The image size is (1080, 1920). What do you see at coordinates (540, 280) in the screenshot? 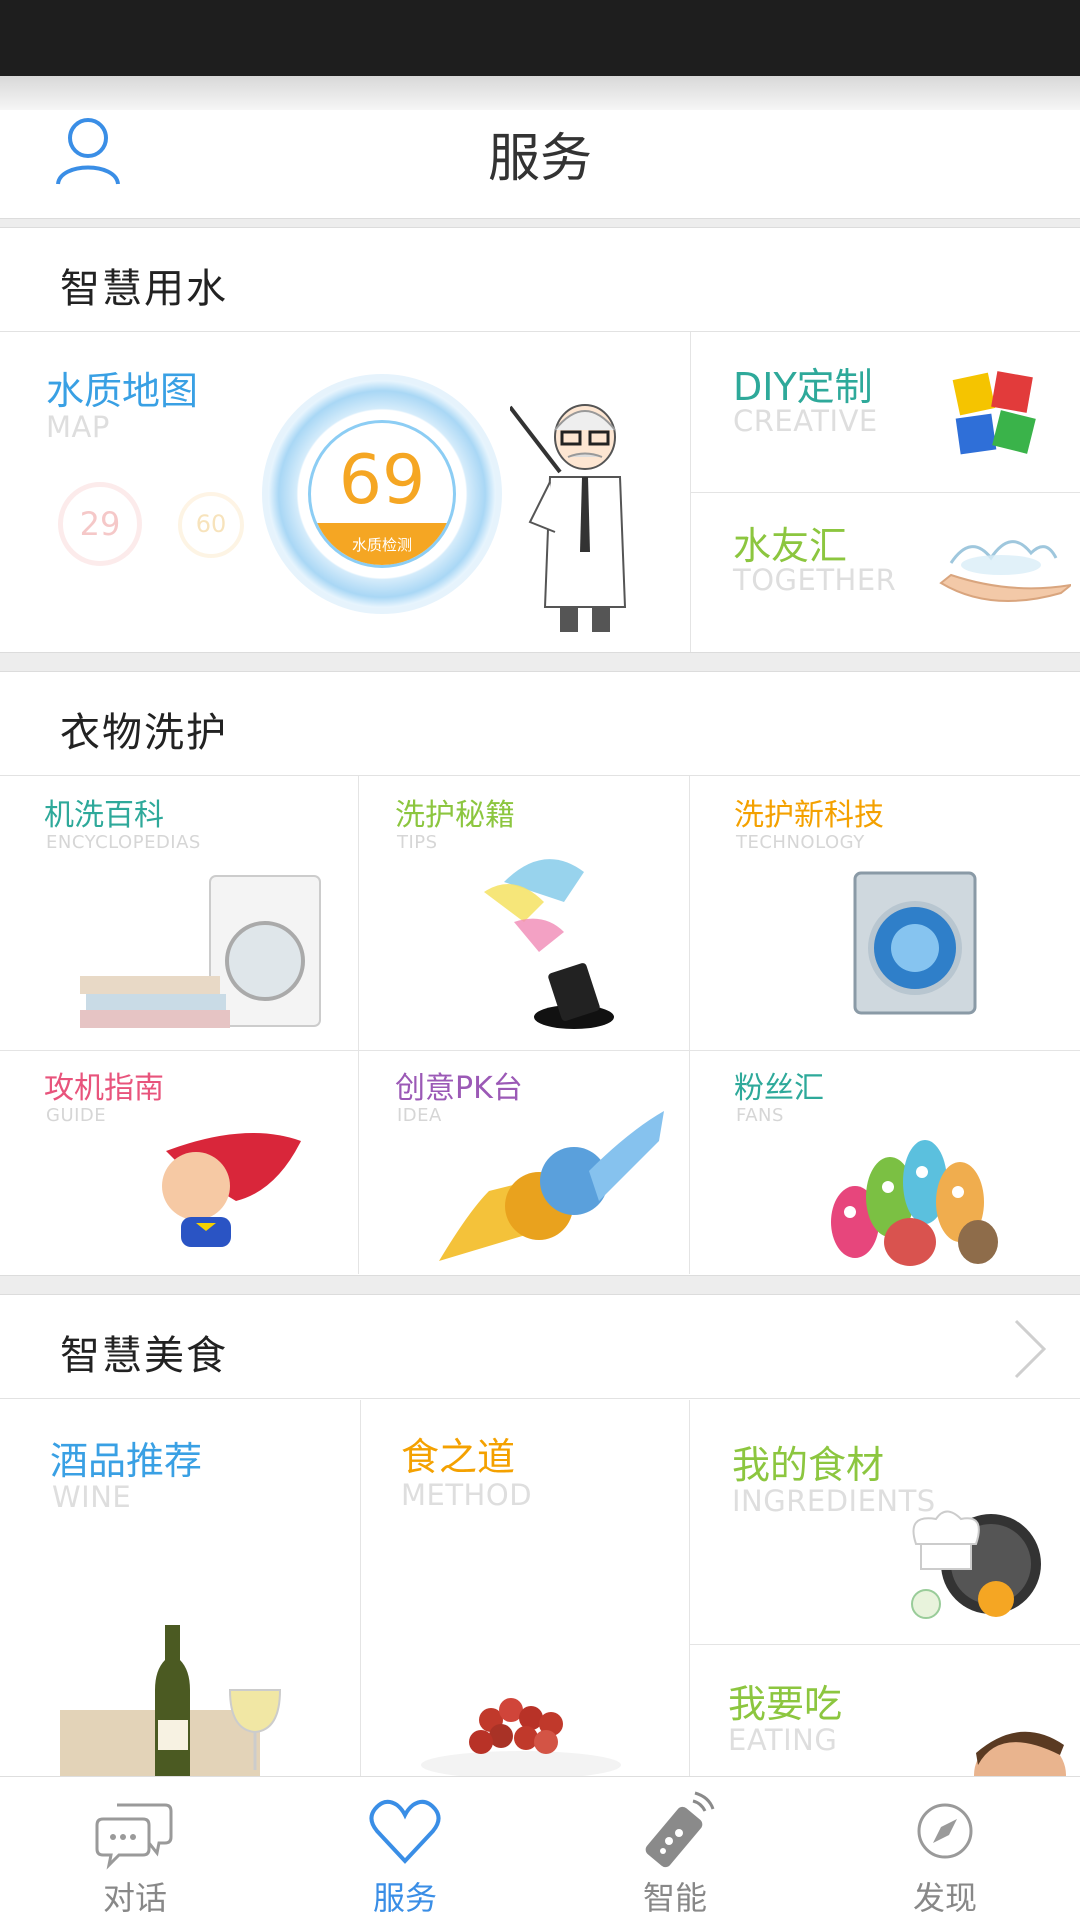
I see `section-header-water: 智慧用水` at bounding box center [540, 280].